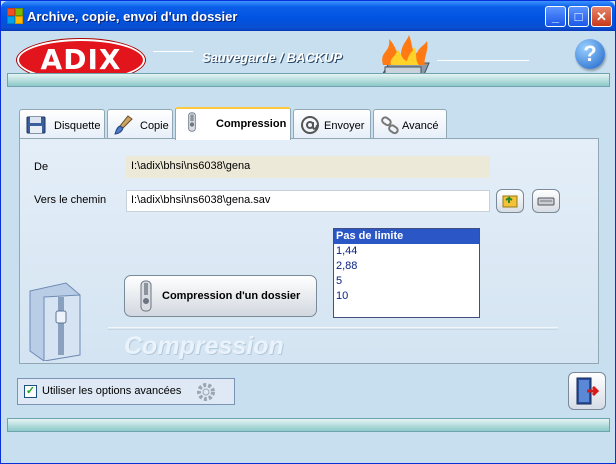  Describe the element at coordinates (204, 346) in the screenshot. I see `section-watermark: Compression` at that location.